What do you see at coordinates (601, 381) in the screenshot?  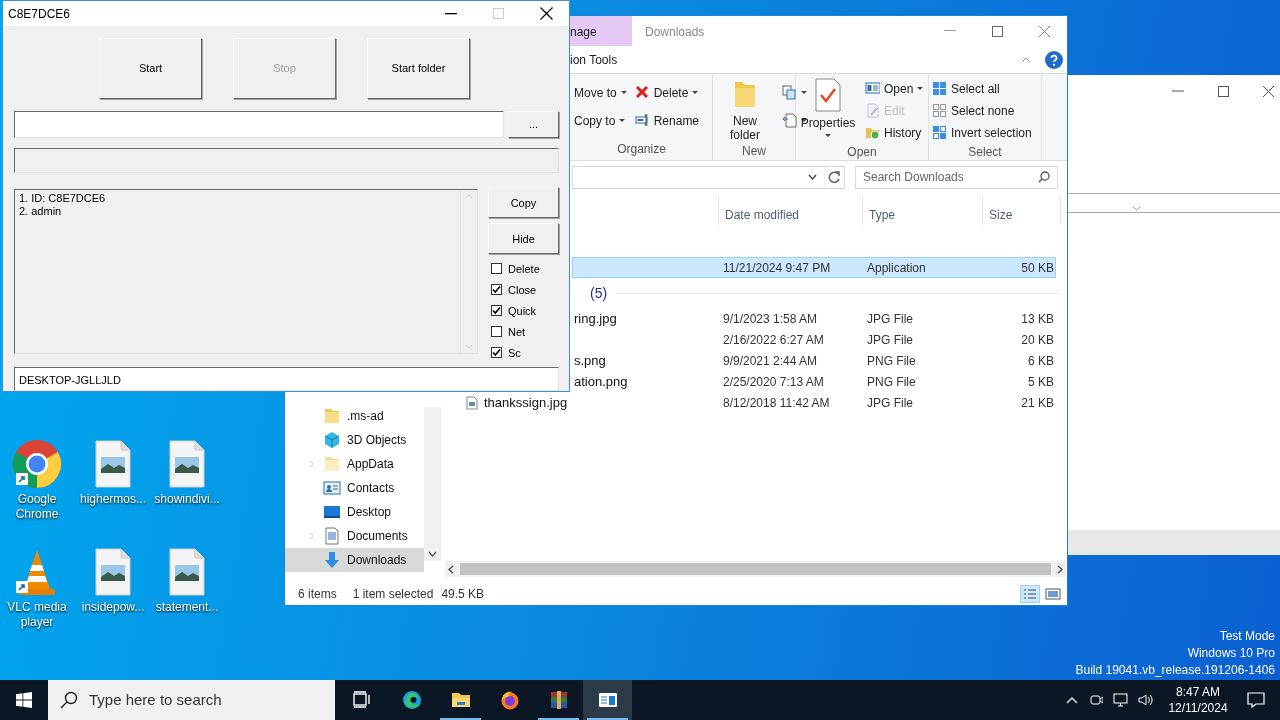 I see `file-name: ation.png` at bounding box center [601, 381].